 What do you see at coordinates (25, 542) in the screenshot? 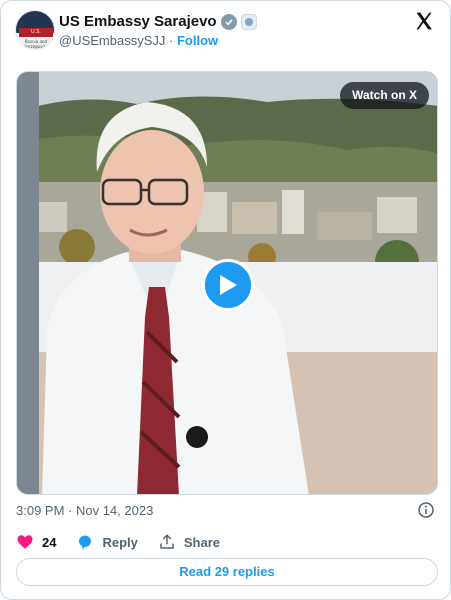
I see `heart-icon` at bounding box center [25, 542].